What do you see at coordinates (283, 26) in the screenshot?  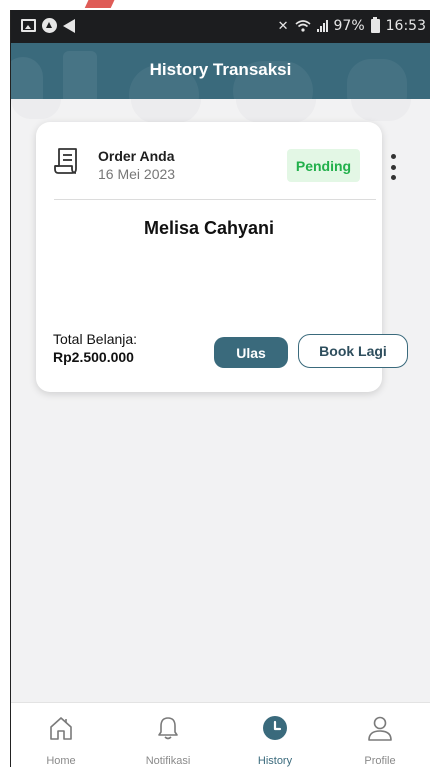 I see `mute-icon: ✕` at bounding box center [283, 26].